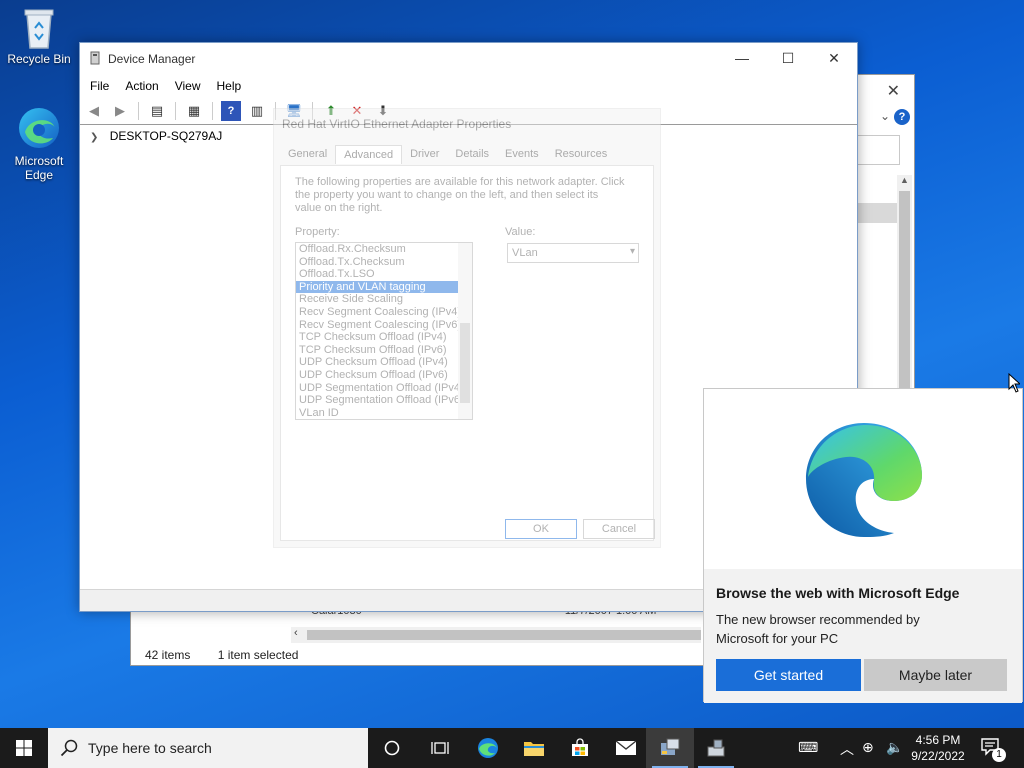 This screenshot has width=1024, height=768. What do you see at coordinates (472, 154) in the screenshot?
I see `tab-details: Details` at bounding box center [472, 154].